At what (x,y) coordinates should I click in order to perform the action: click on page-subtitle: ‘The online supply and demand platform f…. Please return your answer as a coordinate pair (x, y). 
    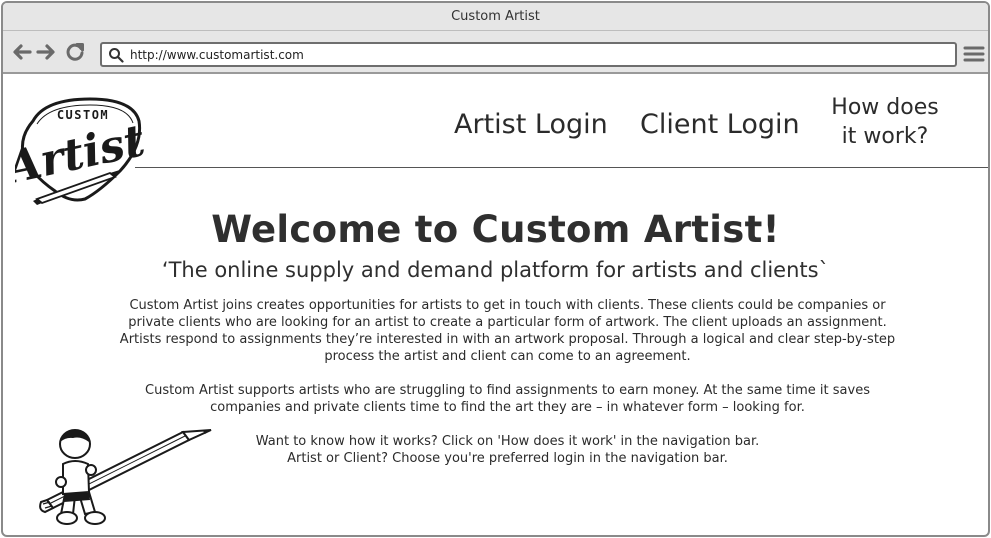
    Looking at the image, I should click on (495, 270).